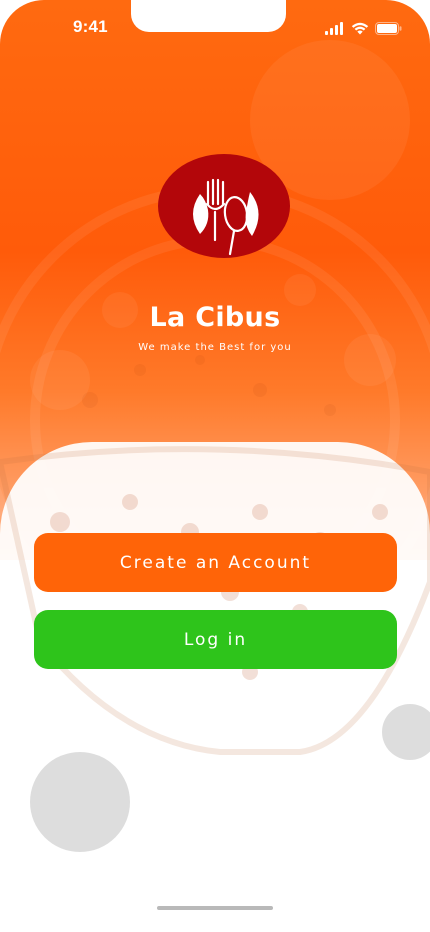 This screenshot has width=430, height=932. Describe the element at coordinates (208, 16) in the screenshot. I see `device-notch` at that location.